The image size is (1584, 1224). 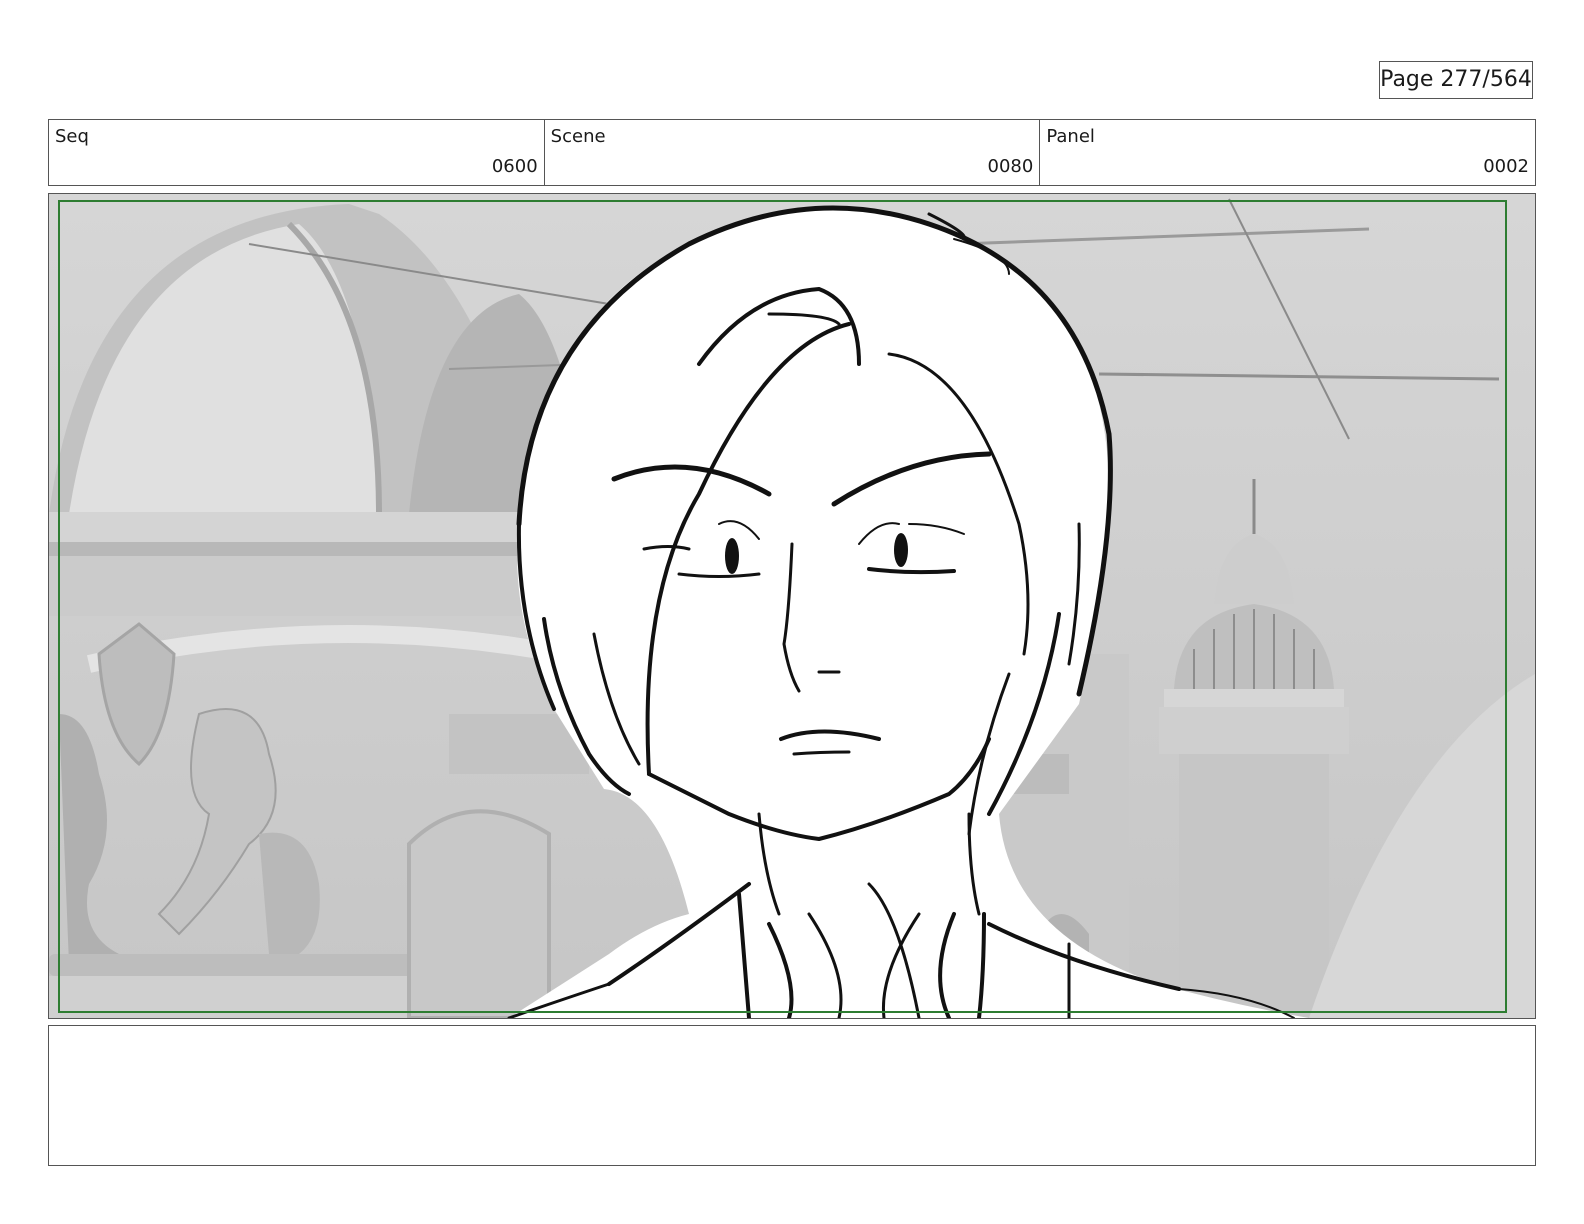 I want to click on scene-value: 0080, so click(x=1010, y=166).